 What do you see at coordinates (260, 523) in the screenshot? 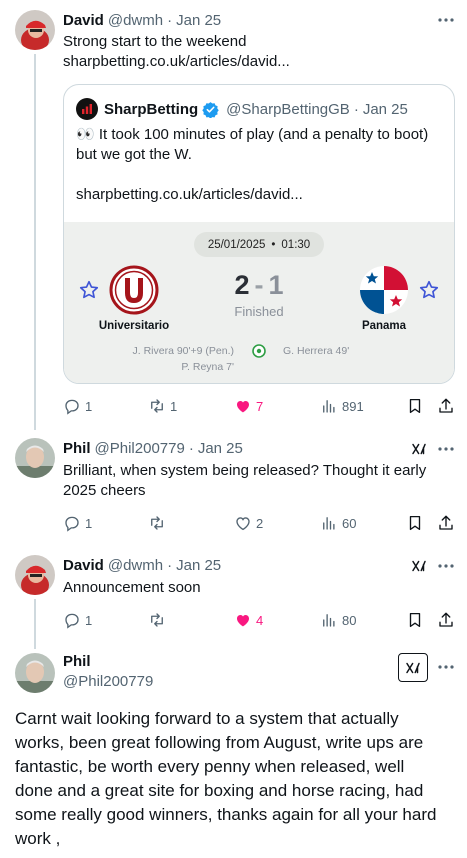
I see `like-count: 2` at bounding box center [260, 523].